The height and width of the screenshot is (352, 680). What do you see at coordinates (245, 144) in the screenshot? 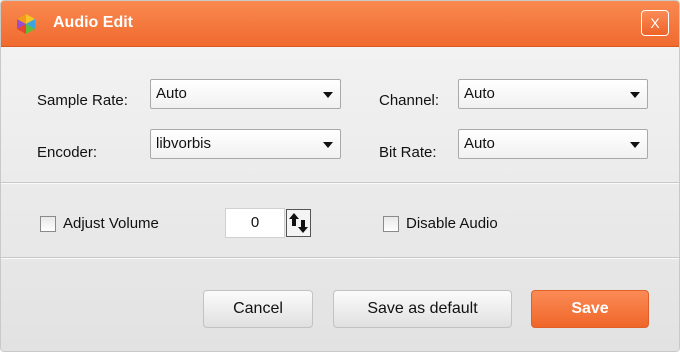
I see `encoder-select: libvorbis` at bounding box center [245, 144].